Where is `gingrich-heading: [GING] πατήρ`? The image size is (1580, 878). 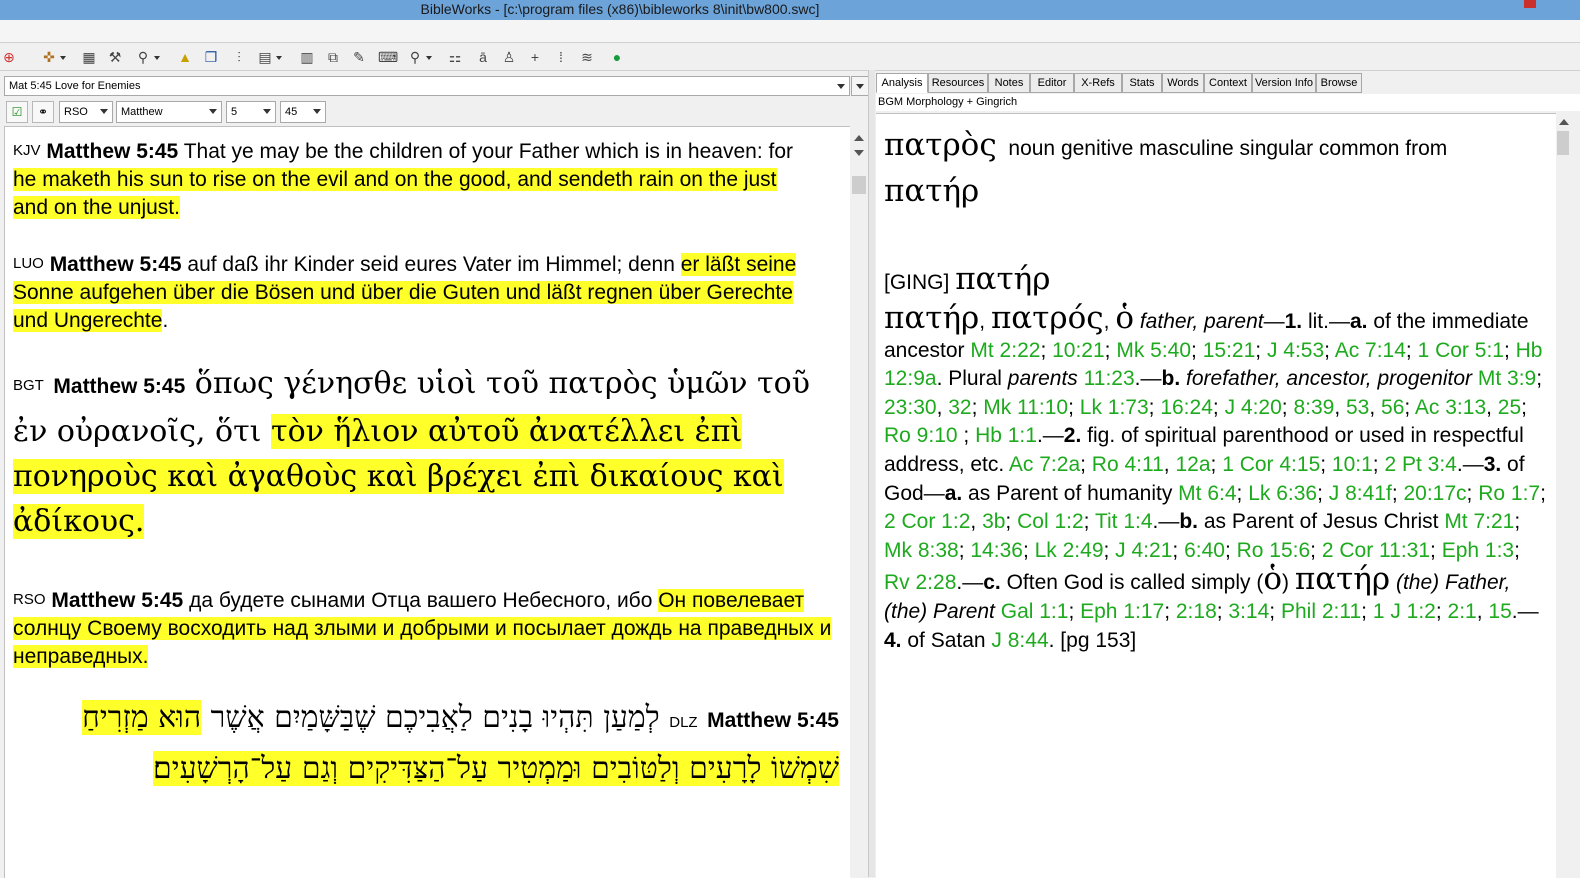
gingrich-heading: [GING] πατήρ is located at coordinates (967, 279).